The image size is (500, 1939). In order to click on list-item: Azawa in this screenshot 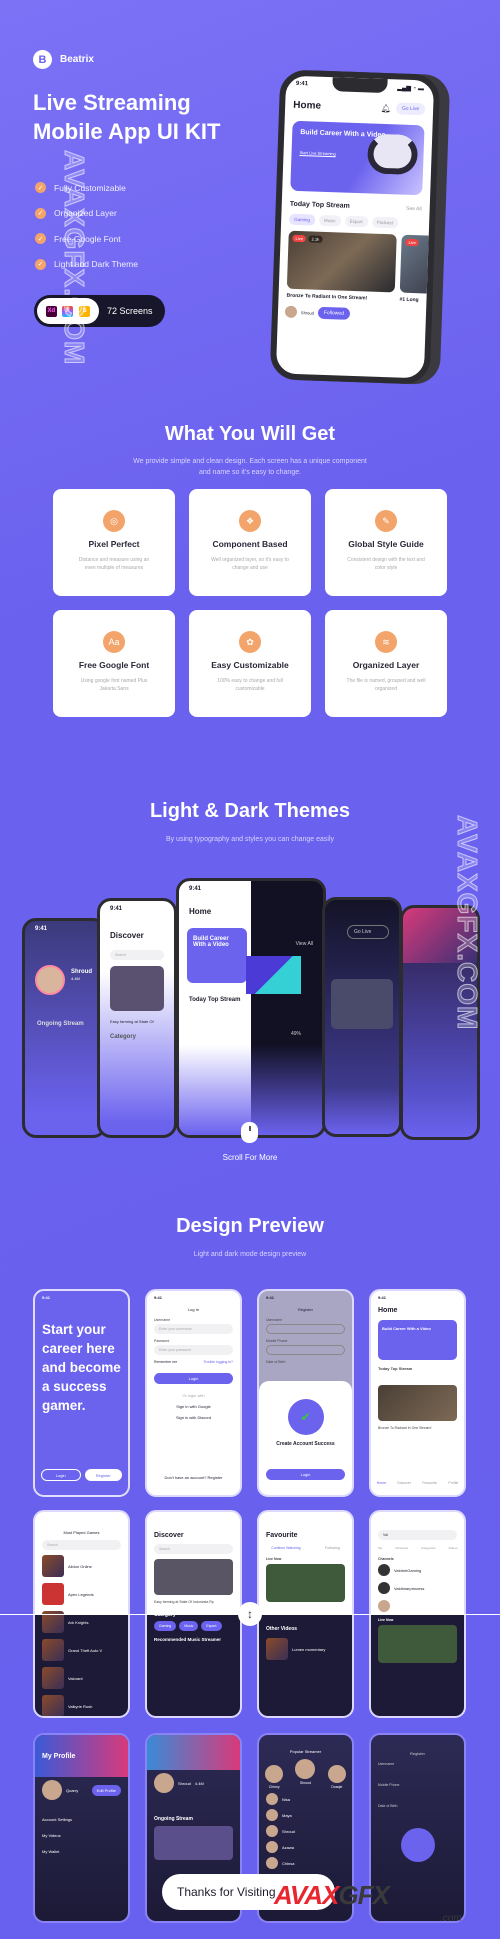, I will do `click(305, 1847)`.